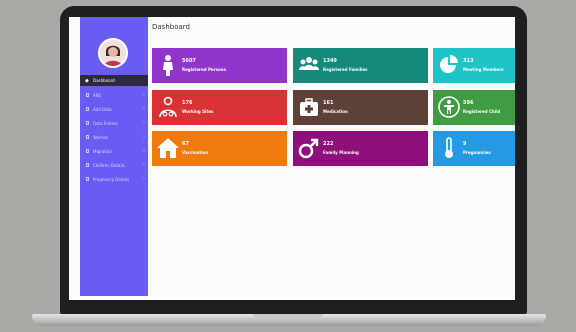 This screenshot has height=332, width=576. I want to click on stat-card-pregnancies: 9 Pregnancies, so click(474, 148).